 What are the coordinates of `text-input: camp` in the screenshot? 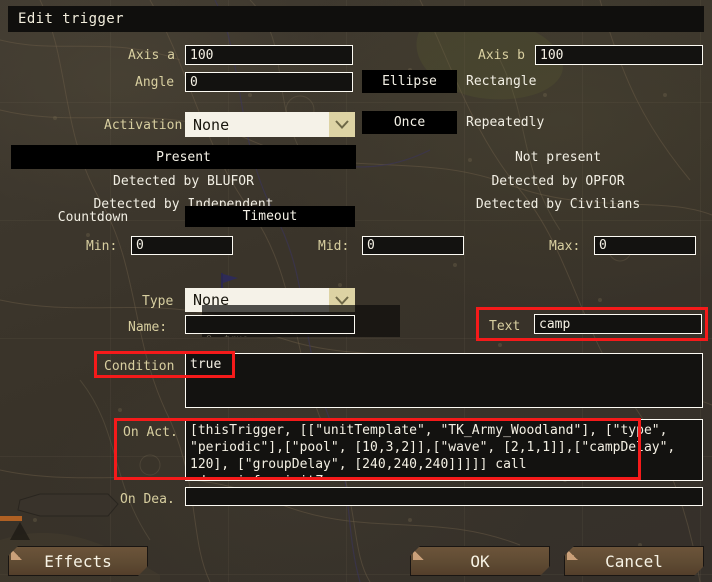 It's located at (618, 324).